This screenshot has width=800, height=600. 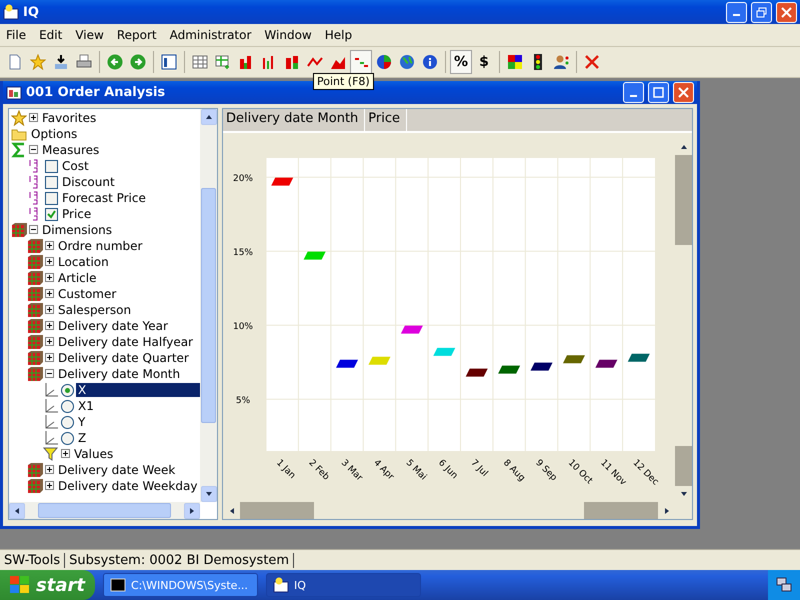 I want to click on tree-item: Price, so click(x=77, y=214).